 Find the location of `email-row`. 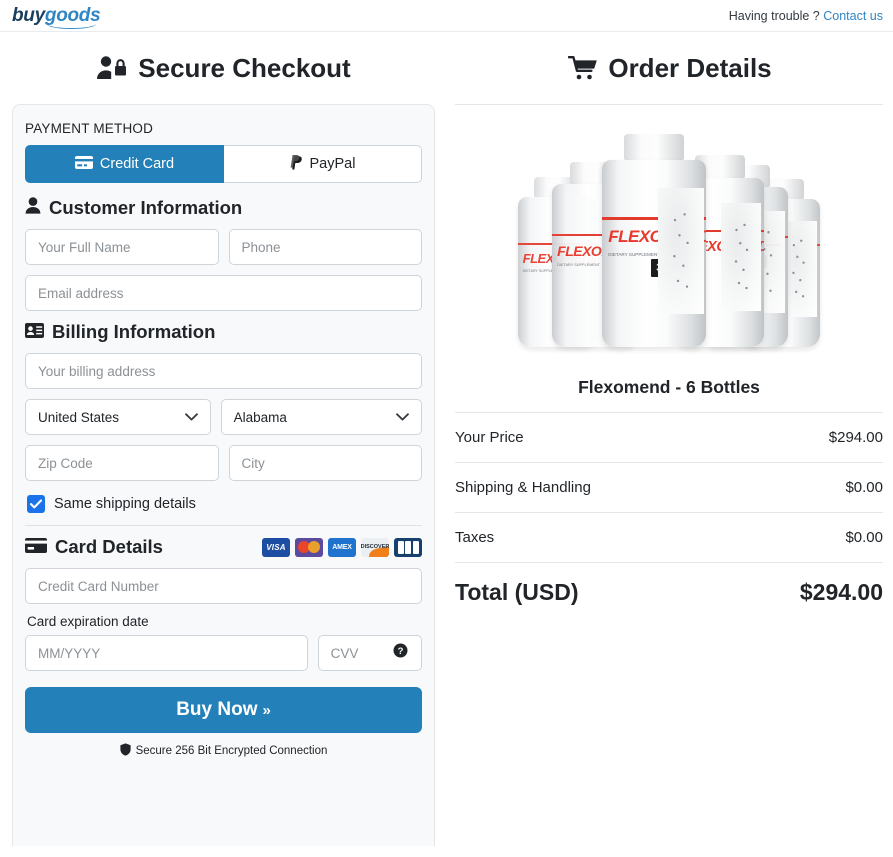

email-row is located at coordinates (223, 293).